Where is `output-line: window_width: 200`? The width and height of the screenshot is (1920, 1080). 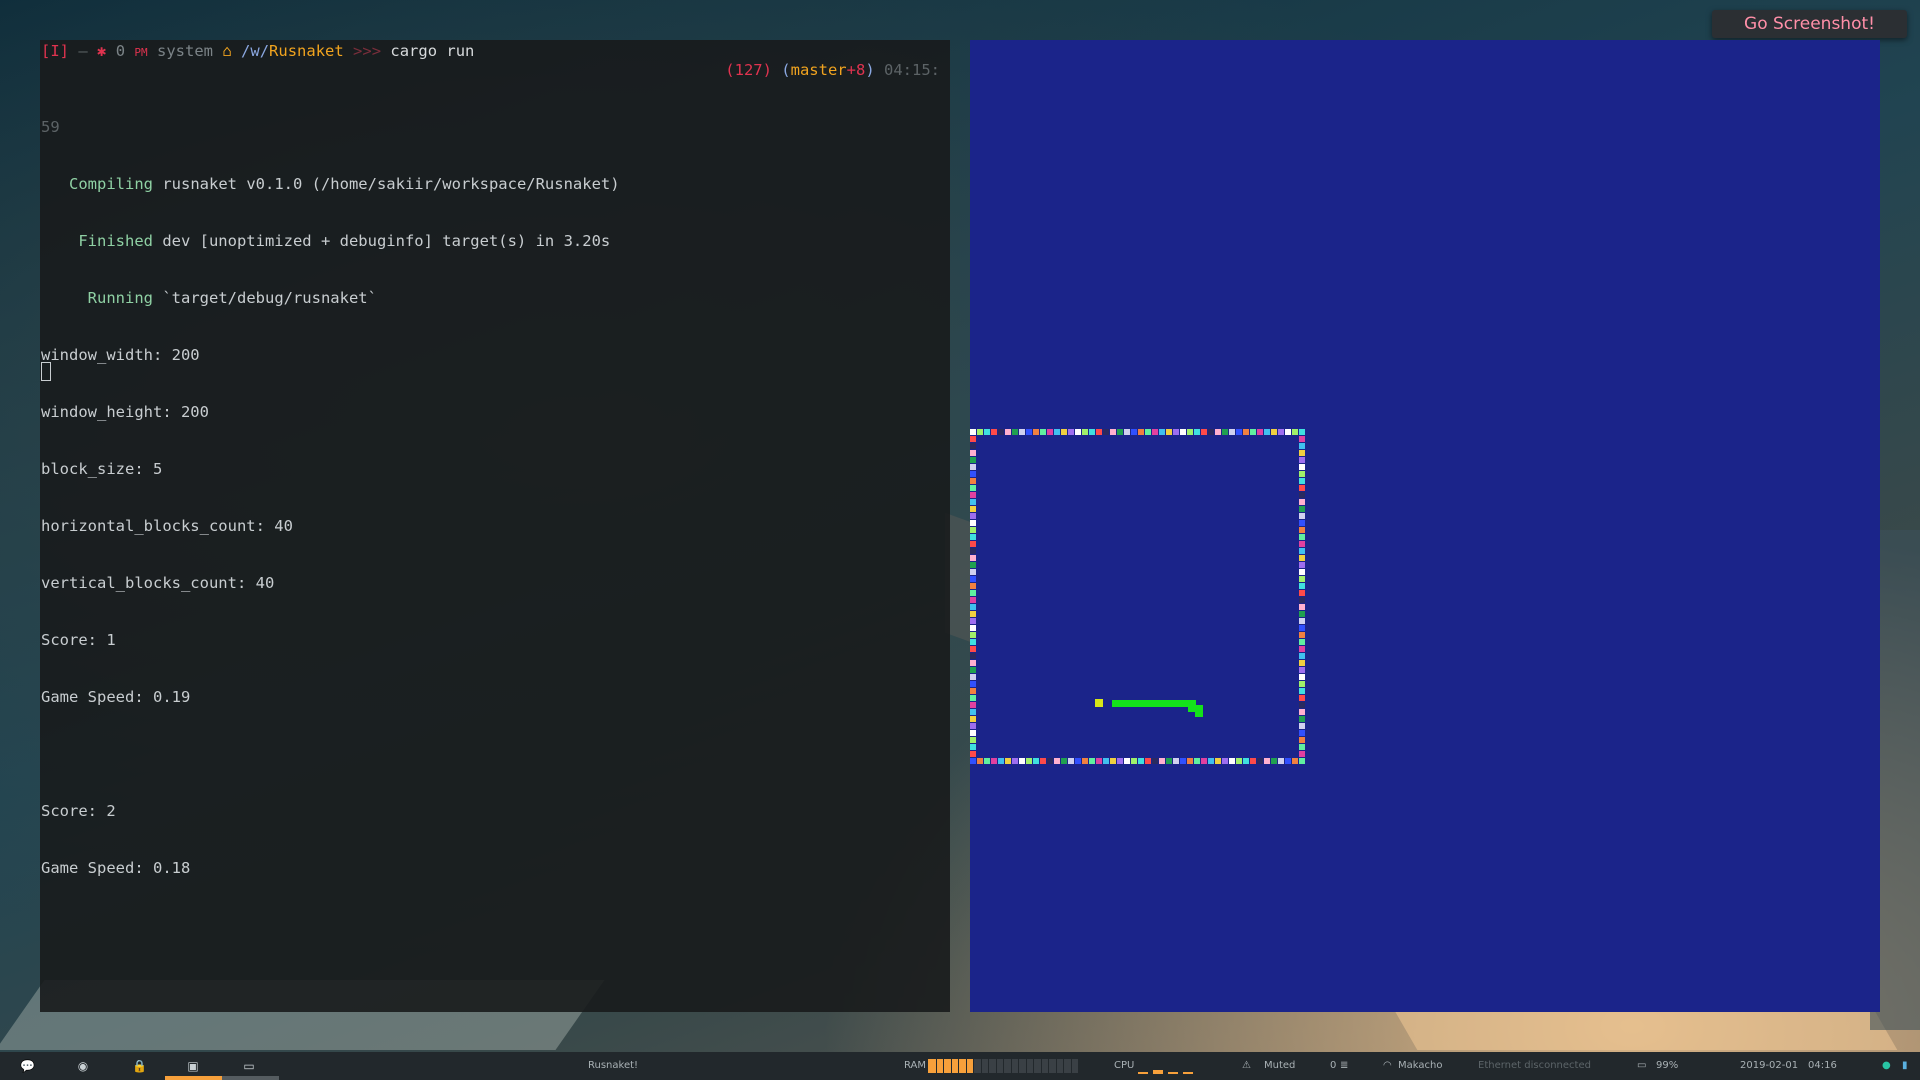 output-line: window_width: 200 is located at coordinates (120, 355).